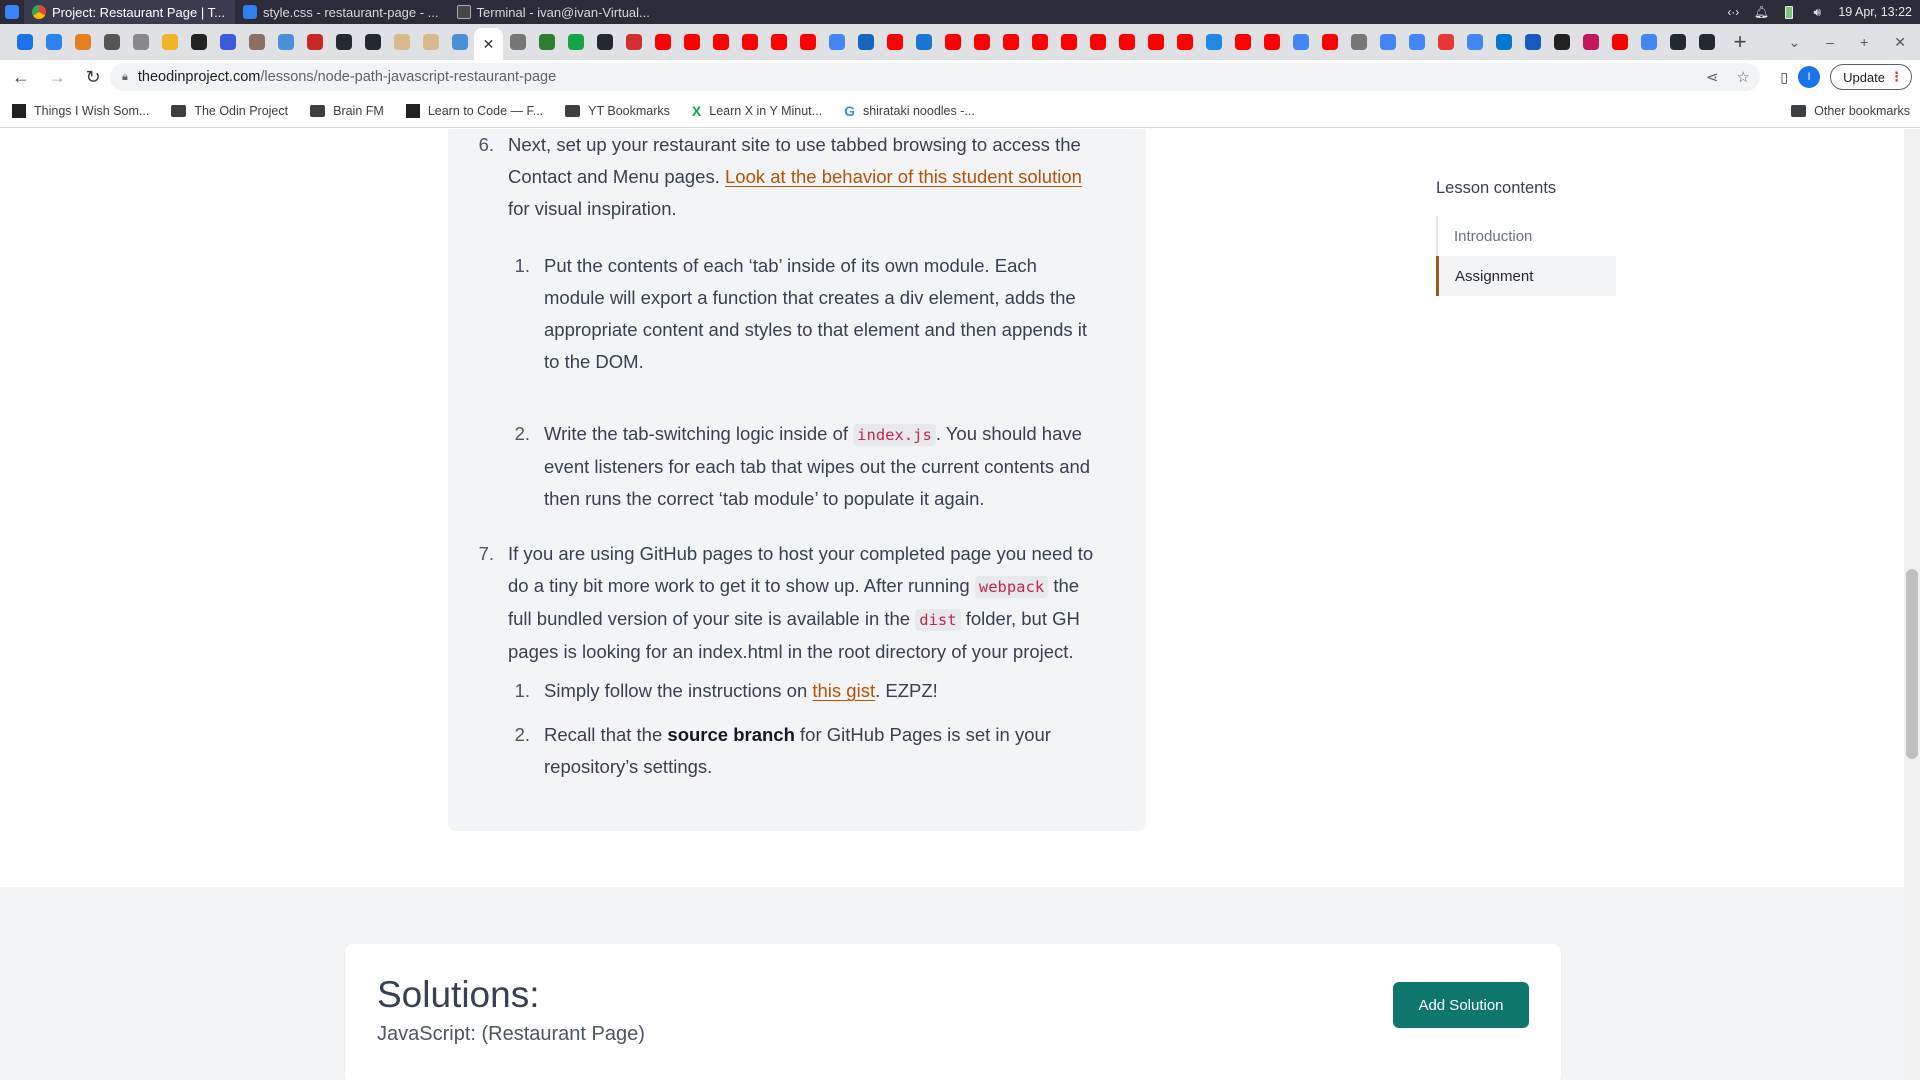  Describe the element at coordinates (1712, 77) in the screenshot. I see `share-icon: ⋖` at that location.